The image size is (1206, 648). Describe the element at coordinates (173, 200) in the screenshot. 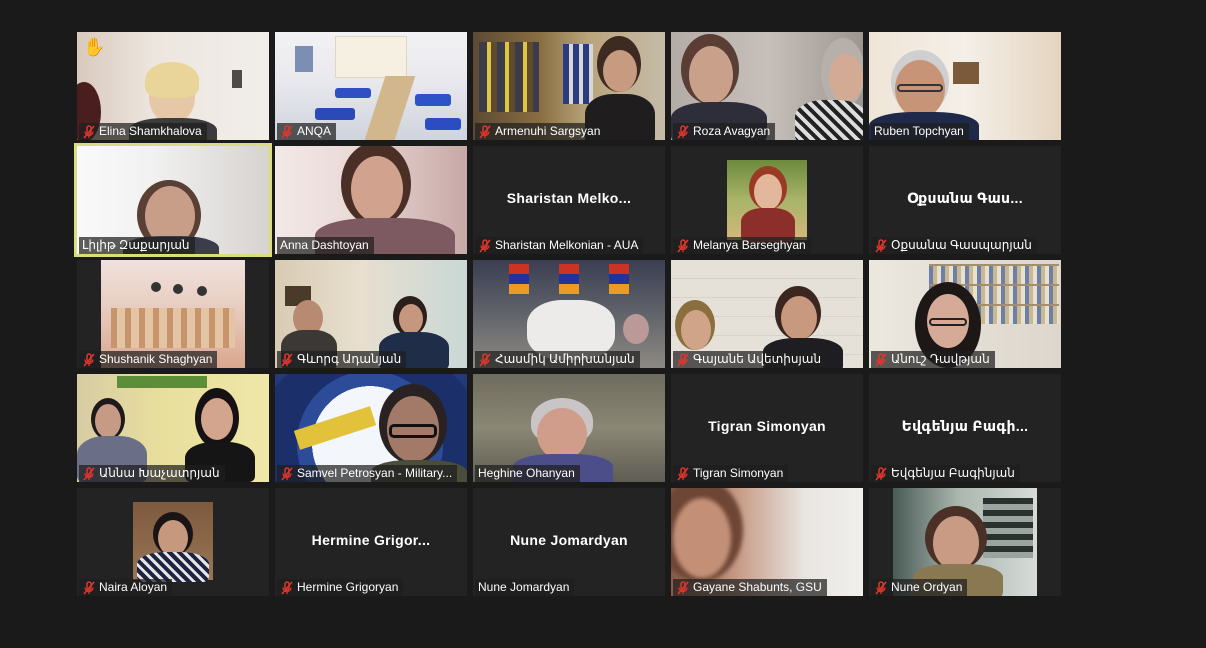

I see `participant-tile-active-speaker: Լիլիթ Զաքարյան` at that location.